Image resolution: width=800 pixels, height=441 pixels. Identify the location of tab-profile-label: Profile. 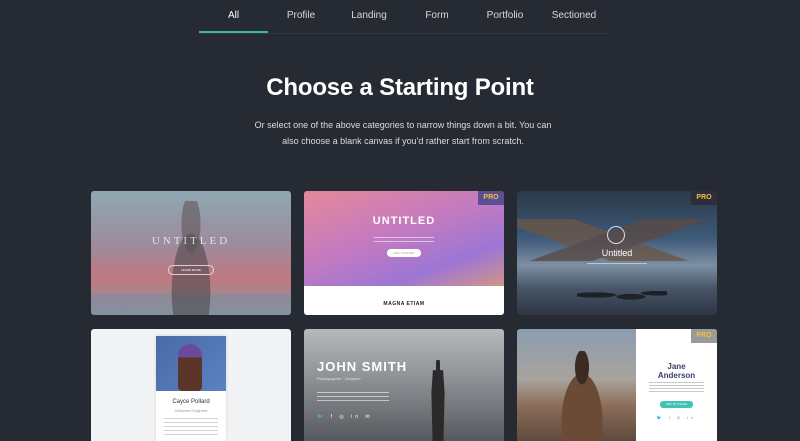
(301, 15).